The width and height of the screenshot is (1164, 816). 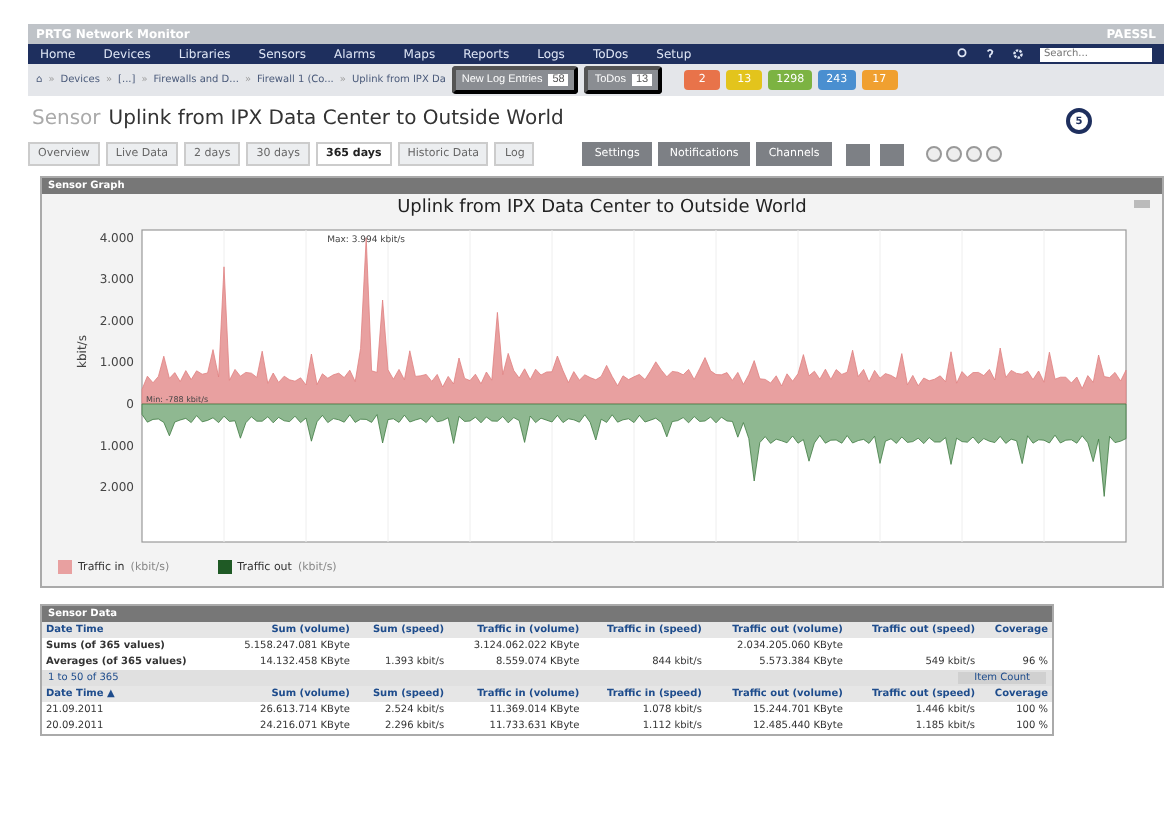 I want to click on help-icon, so click(x=990, y=54).